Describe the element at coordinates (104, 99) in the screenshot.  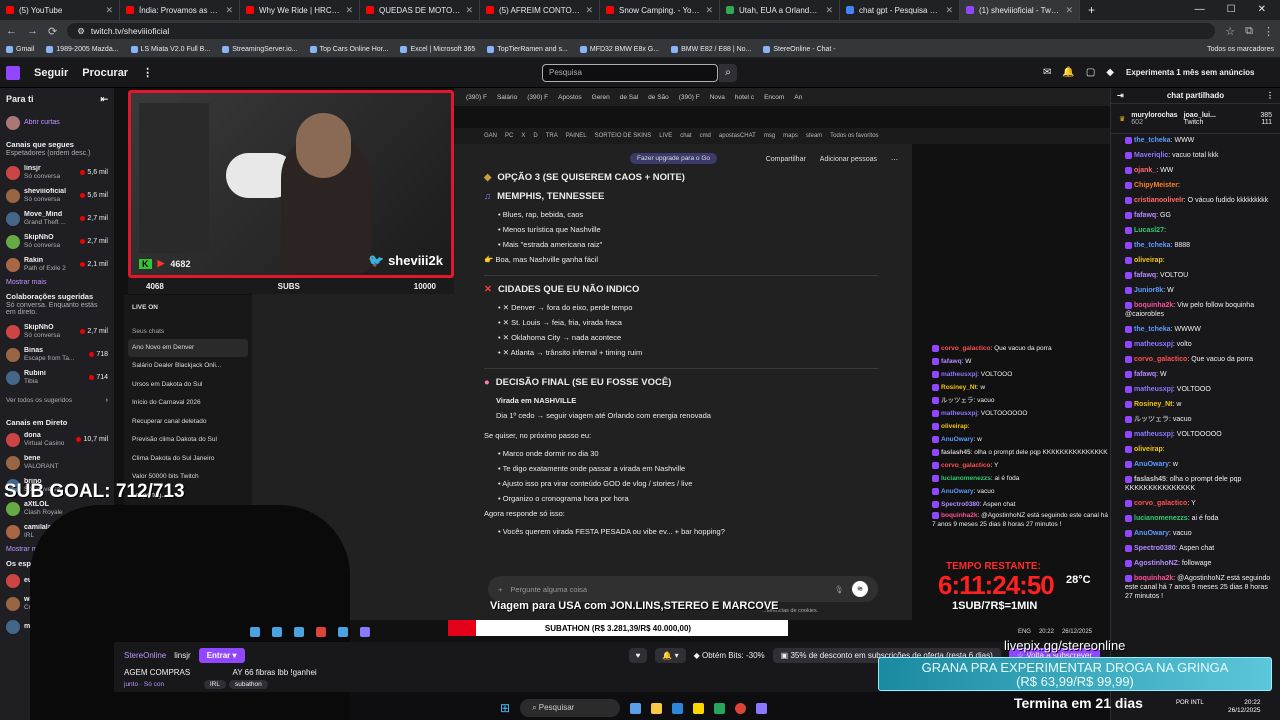
I see `collapse-icon: ⇤` at that location.